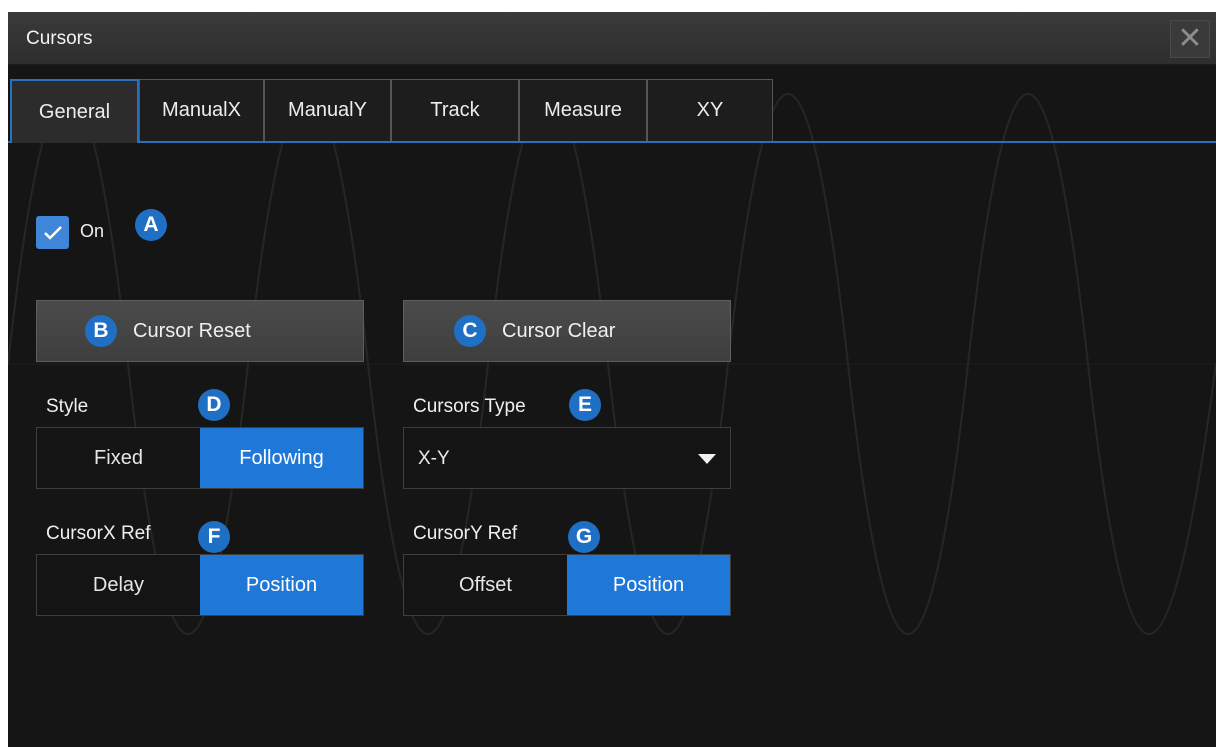 The width and height of the screenshot is (1216, 747). I want to click on marker-a: A, so click(151, 225).